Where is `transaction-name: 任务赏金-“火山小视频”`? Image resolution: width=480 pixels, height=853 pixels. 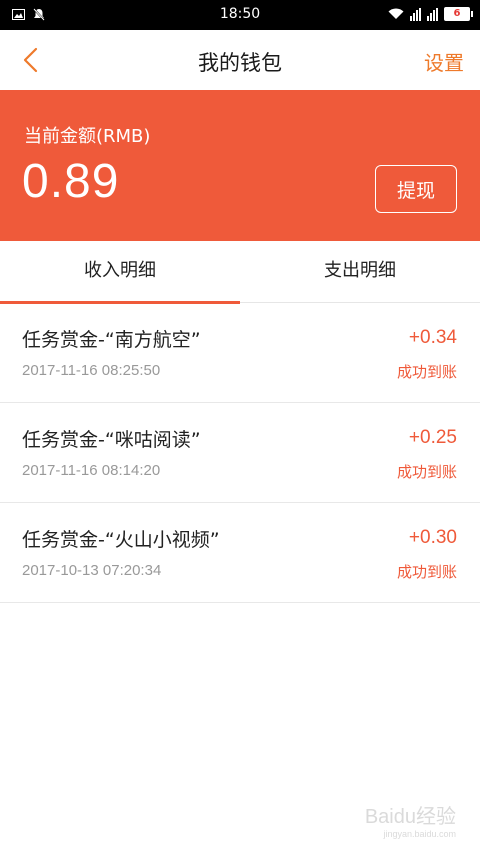
transaction-name: 任务赏金-“火山小视频” is located at coordinates (121, 540).